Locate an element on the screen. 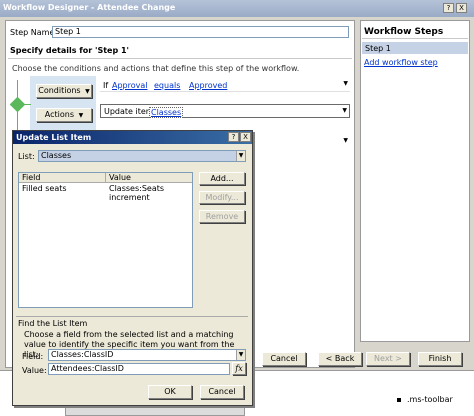 This screenshot has height=416, width=474. second-action-arrow-icon: ▼ is located at coordinates (345, 140).